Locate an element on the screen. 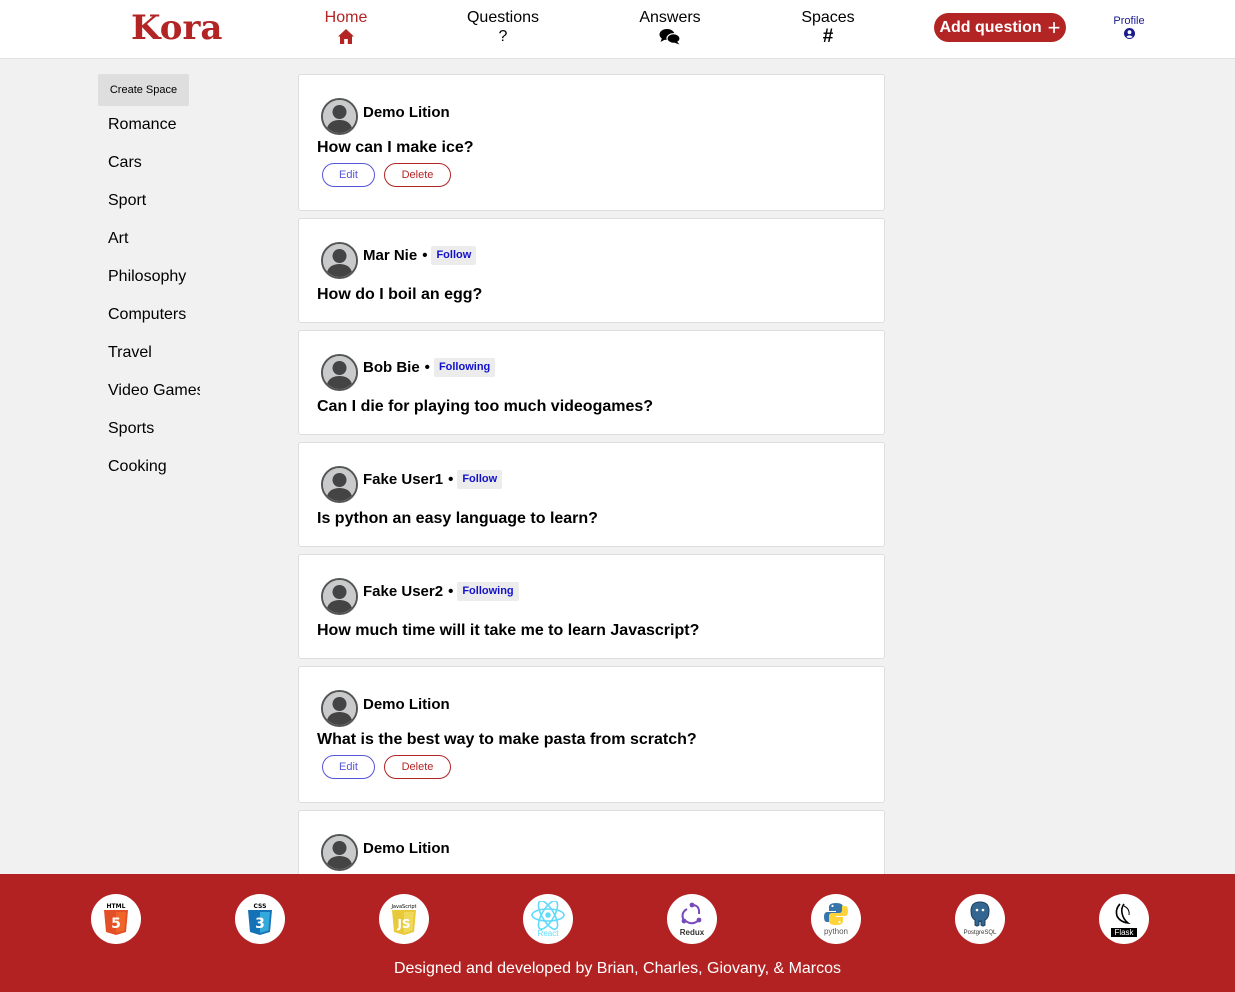 The height and width of the screenshot is (992, 1235). kora-logo: Kora is located at coordinates (176, 28).